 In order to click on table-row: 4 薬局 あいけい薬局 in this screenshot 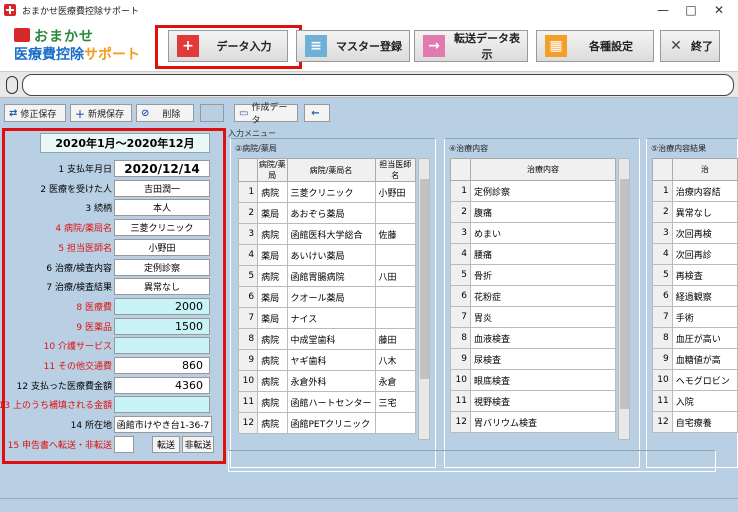, I will do `click(327, 255)`.